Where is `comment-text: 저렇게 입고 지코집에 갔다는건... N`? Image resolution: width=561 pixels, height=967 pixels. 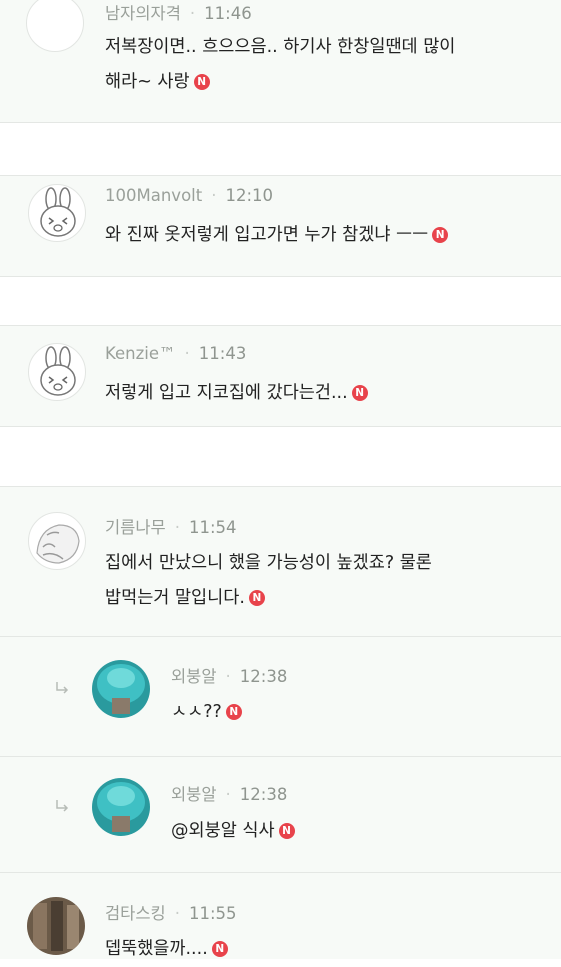
comment-text: 저렇게 입고 지코집에 갔다는건... N is located at coordinates (320, 393).